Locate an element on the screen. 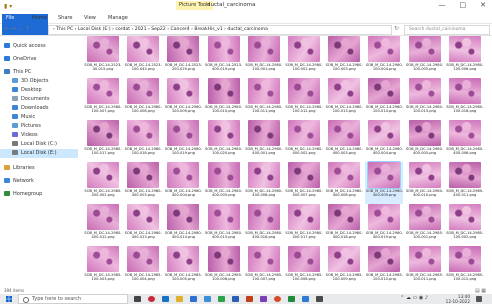  search-input: Search ductal_carcinoma is located at coordinates (447, 30).